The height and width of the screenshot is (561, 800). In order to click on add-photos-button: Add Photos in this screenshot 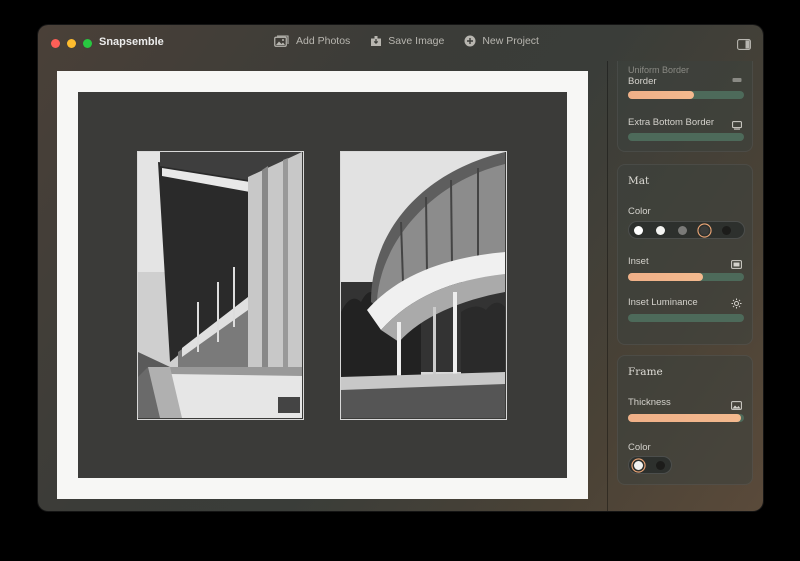, I will do `click(312, 41)`.